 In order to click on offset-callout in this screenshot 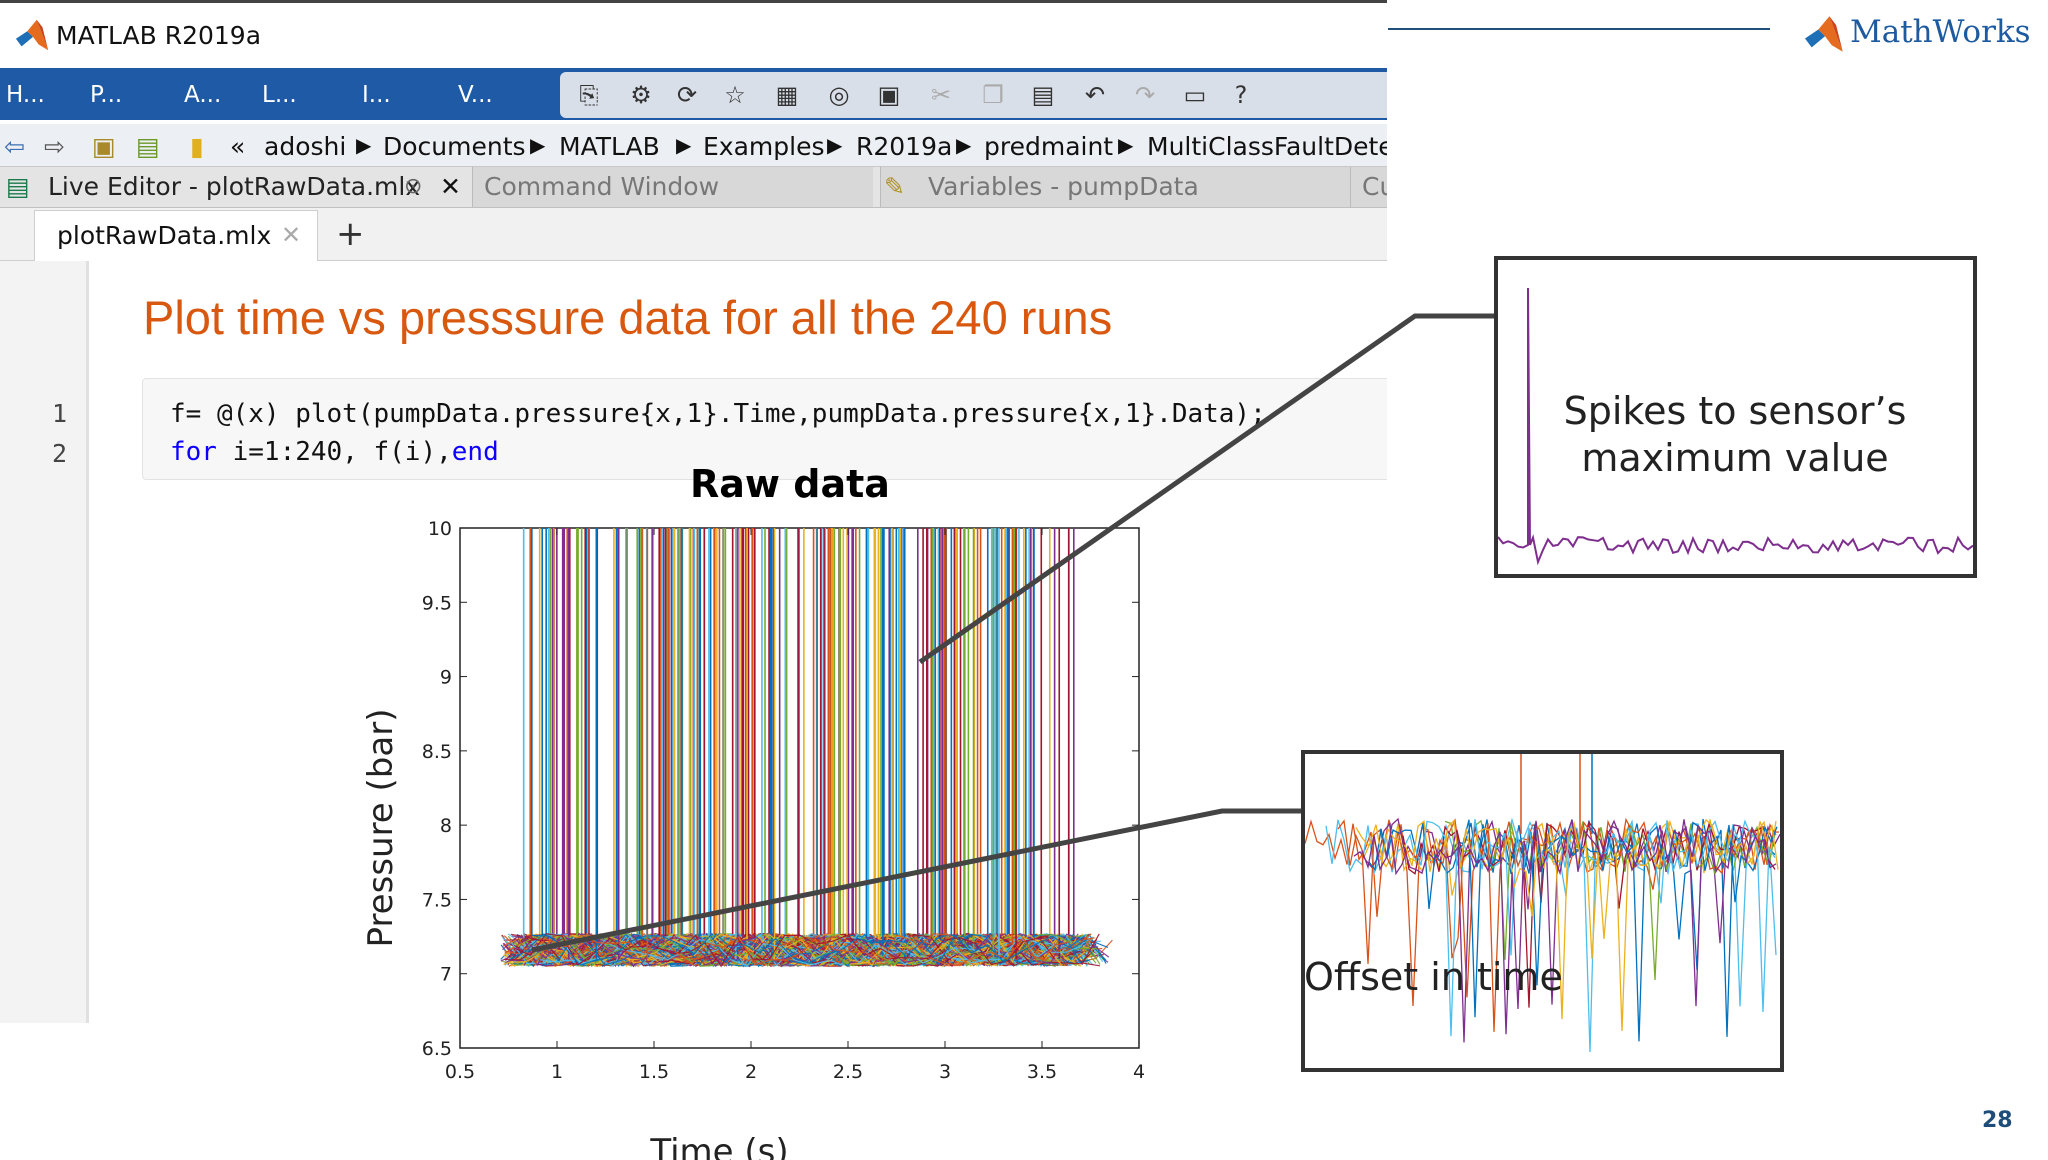, I will do `click(1542, 911)`.